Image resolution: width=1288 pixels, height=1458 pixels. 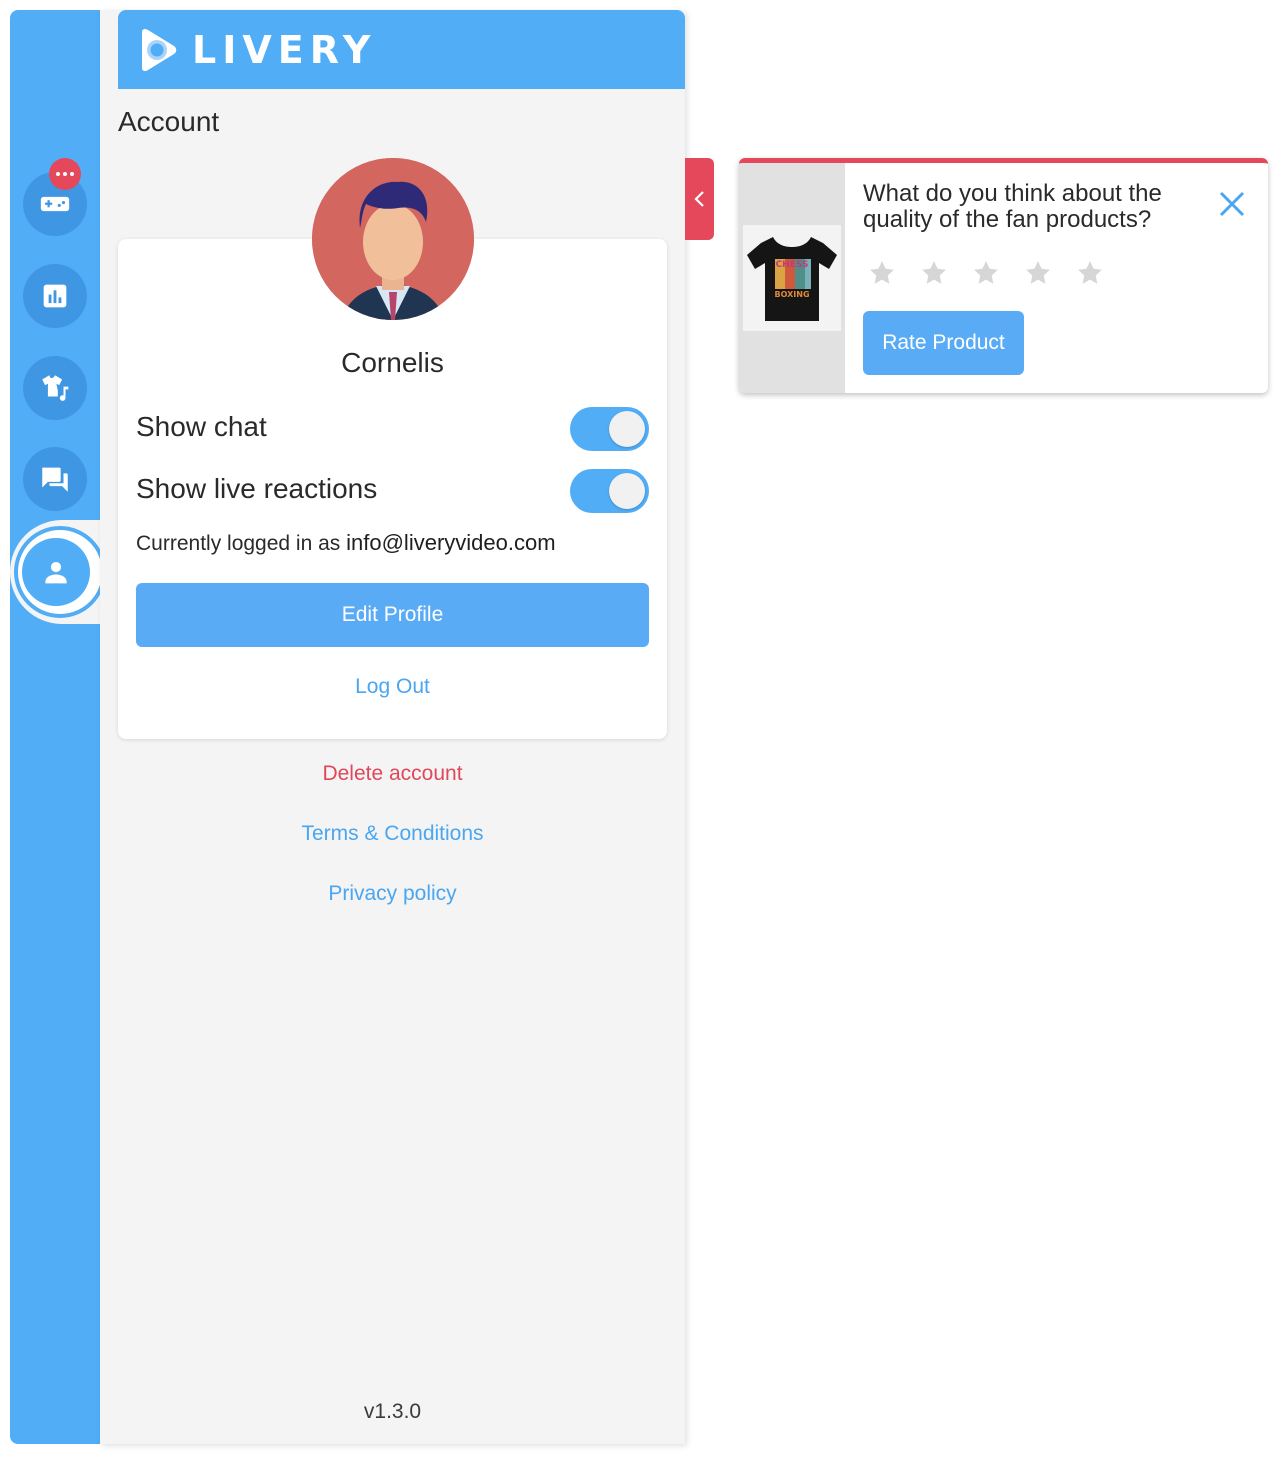 What do you see at coordinates (201, 426) in the screenshot?
I see `show-chat-label: Show chat` at bounding box center [201, 426].